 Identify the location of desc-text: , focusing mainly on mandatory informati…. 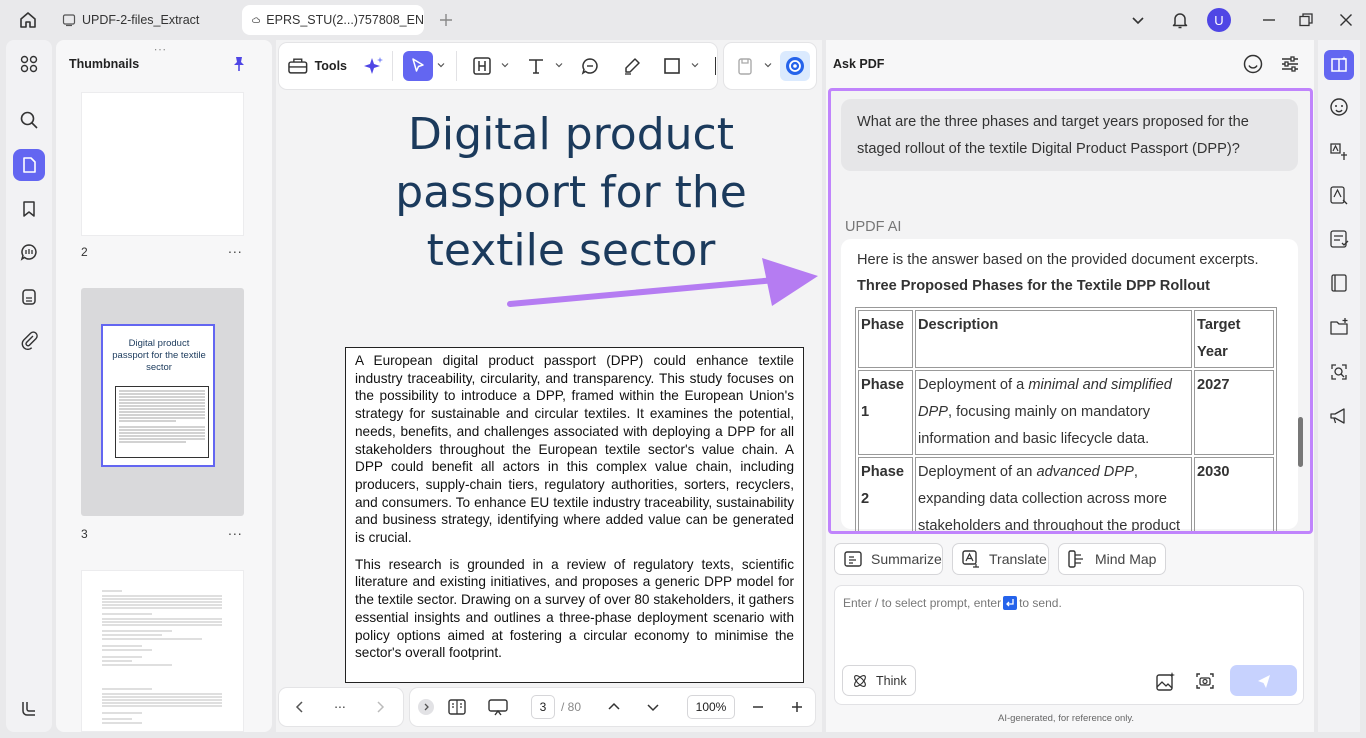
(1034, 425).